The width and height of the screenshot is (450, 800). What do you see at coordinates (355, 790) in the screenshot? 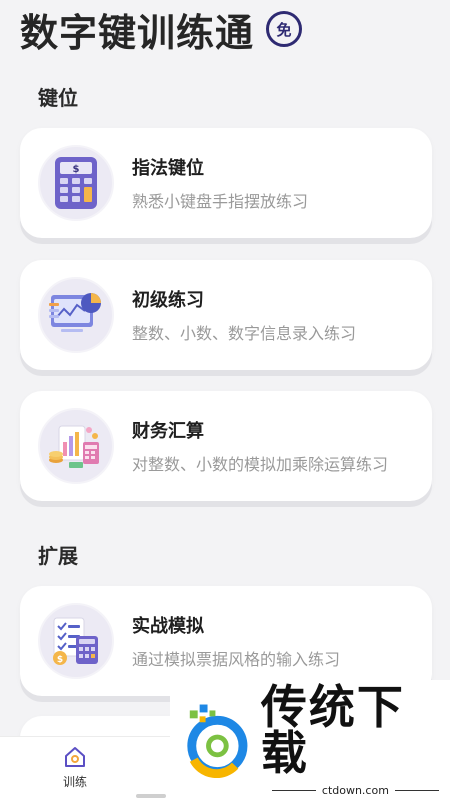
I see `watermark-url: ctdown.com` at bounding box center [355, 790].